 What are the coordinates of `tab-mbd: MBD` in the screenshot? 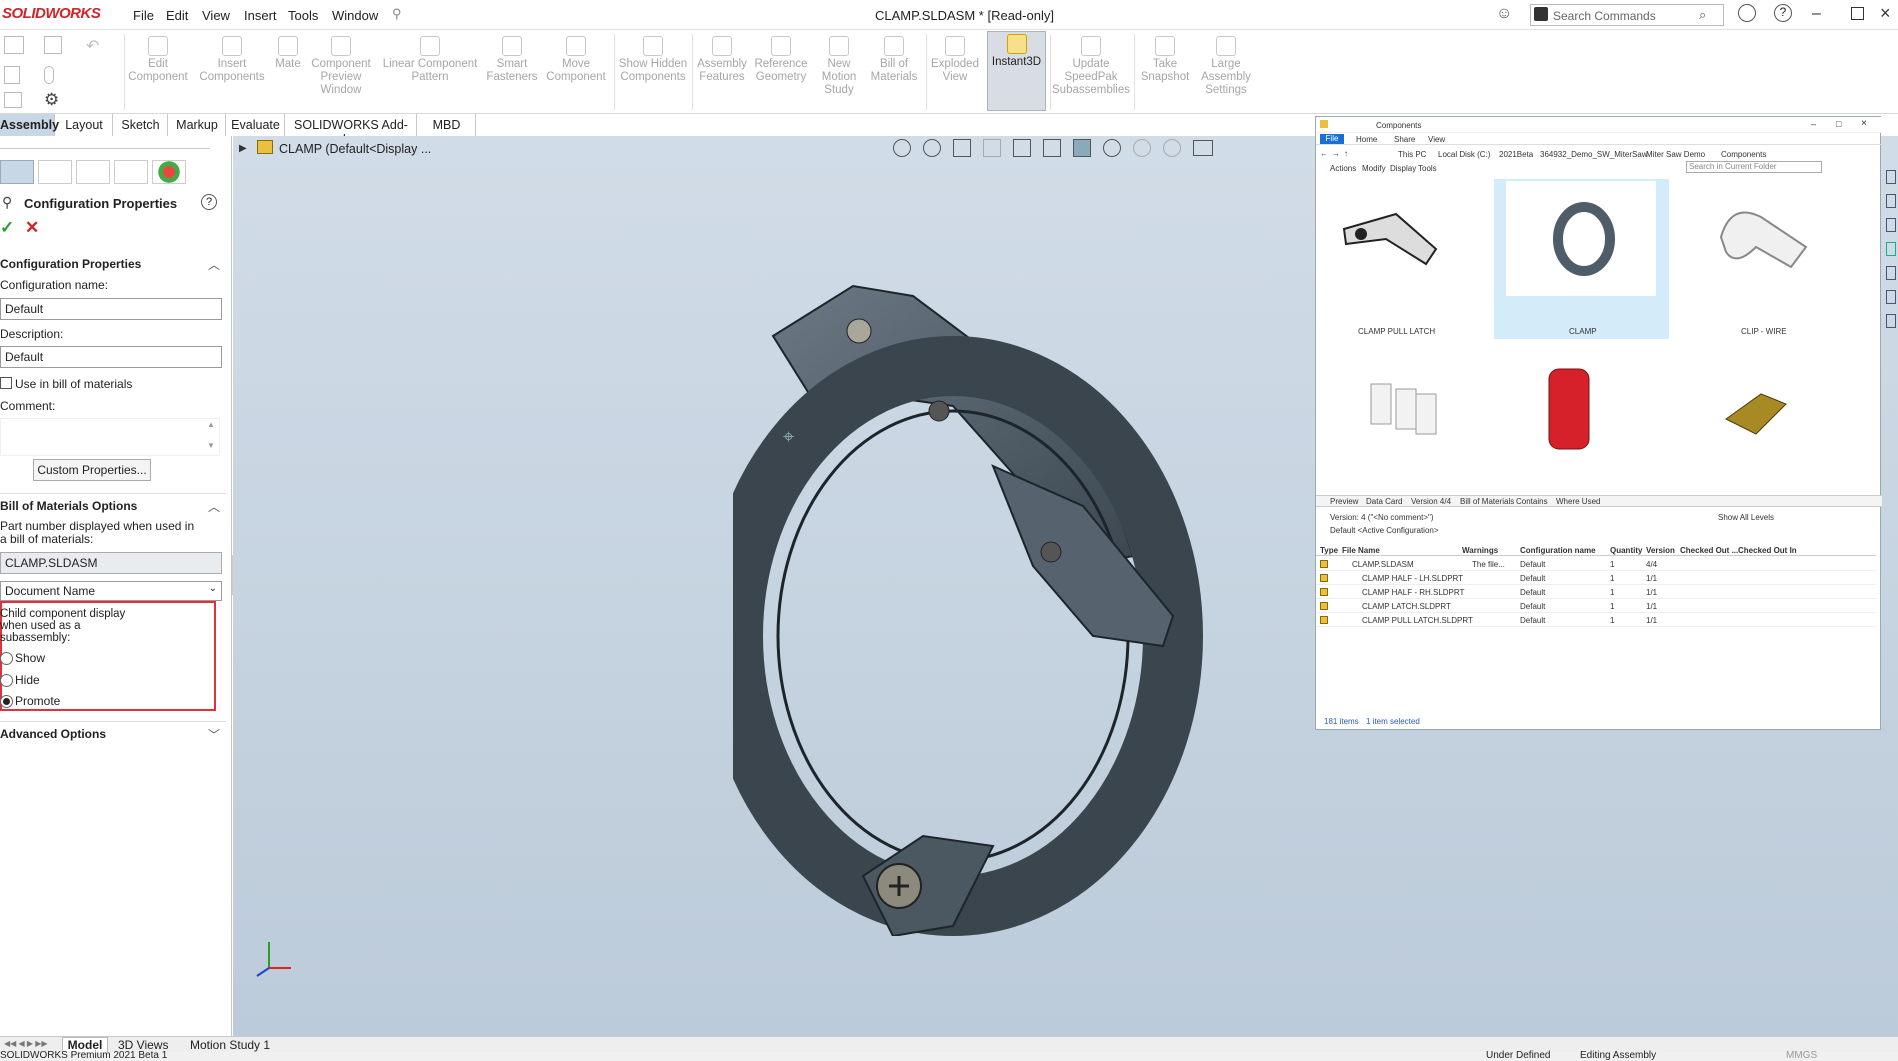 It's located at (447, 125).